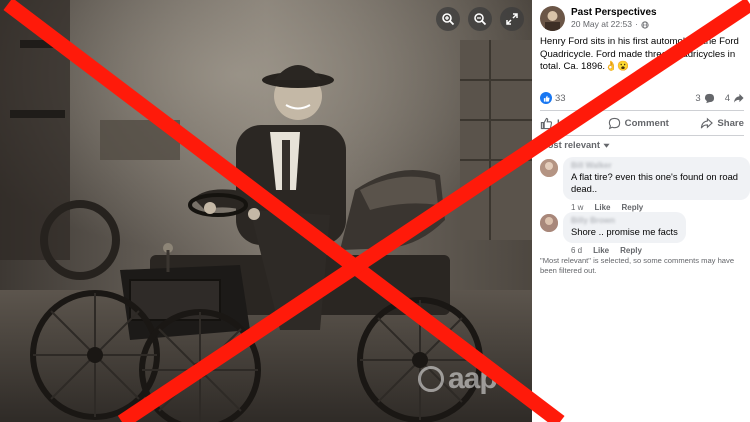 The image size is (750, 422). I want to click on post-meta: 20 May at 22:53 ·, so click(614, 24).